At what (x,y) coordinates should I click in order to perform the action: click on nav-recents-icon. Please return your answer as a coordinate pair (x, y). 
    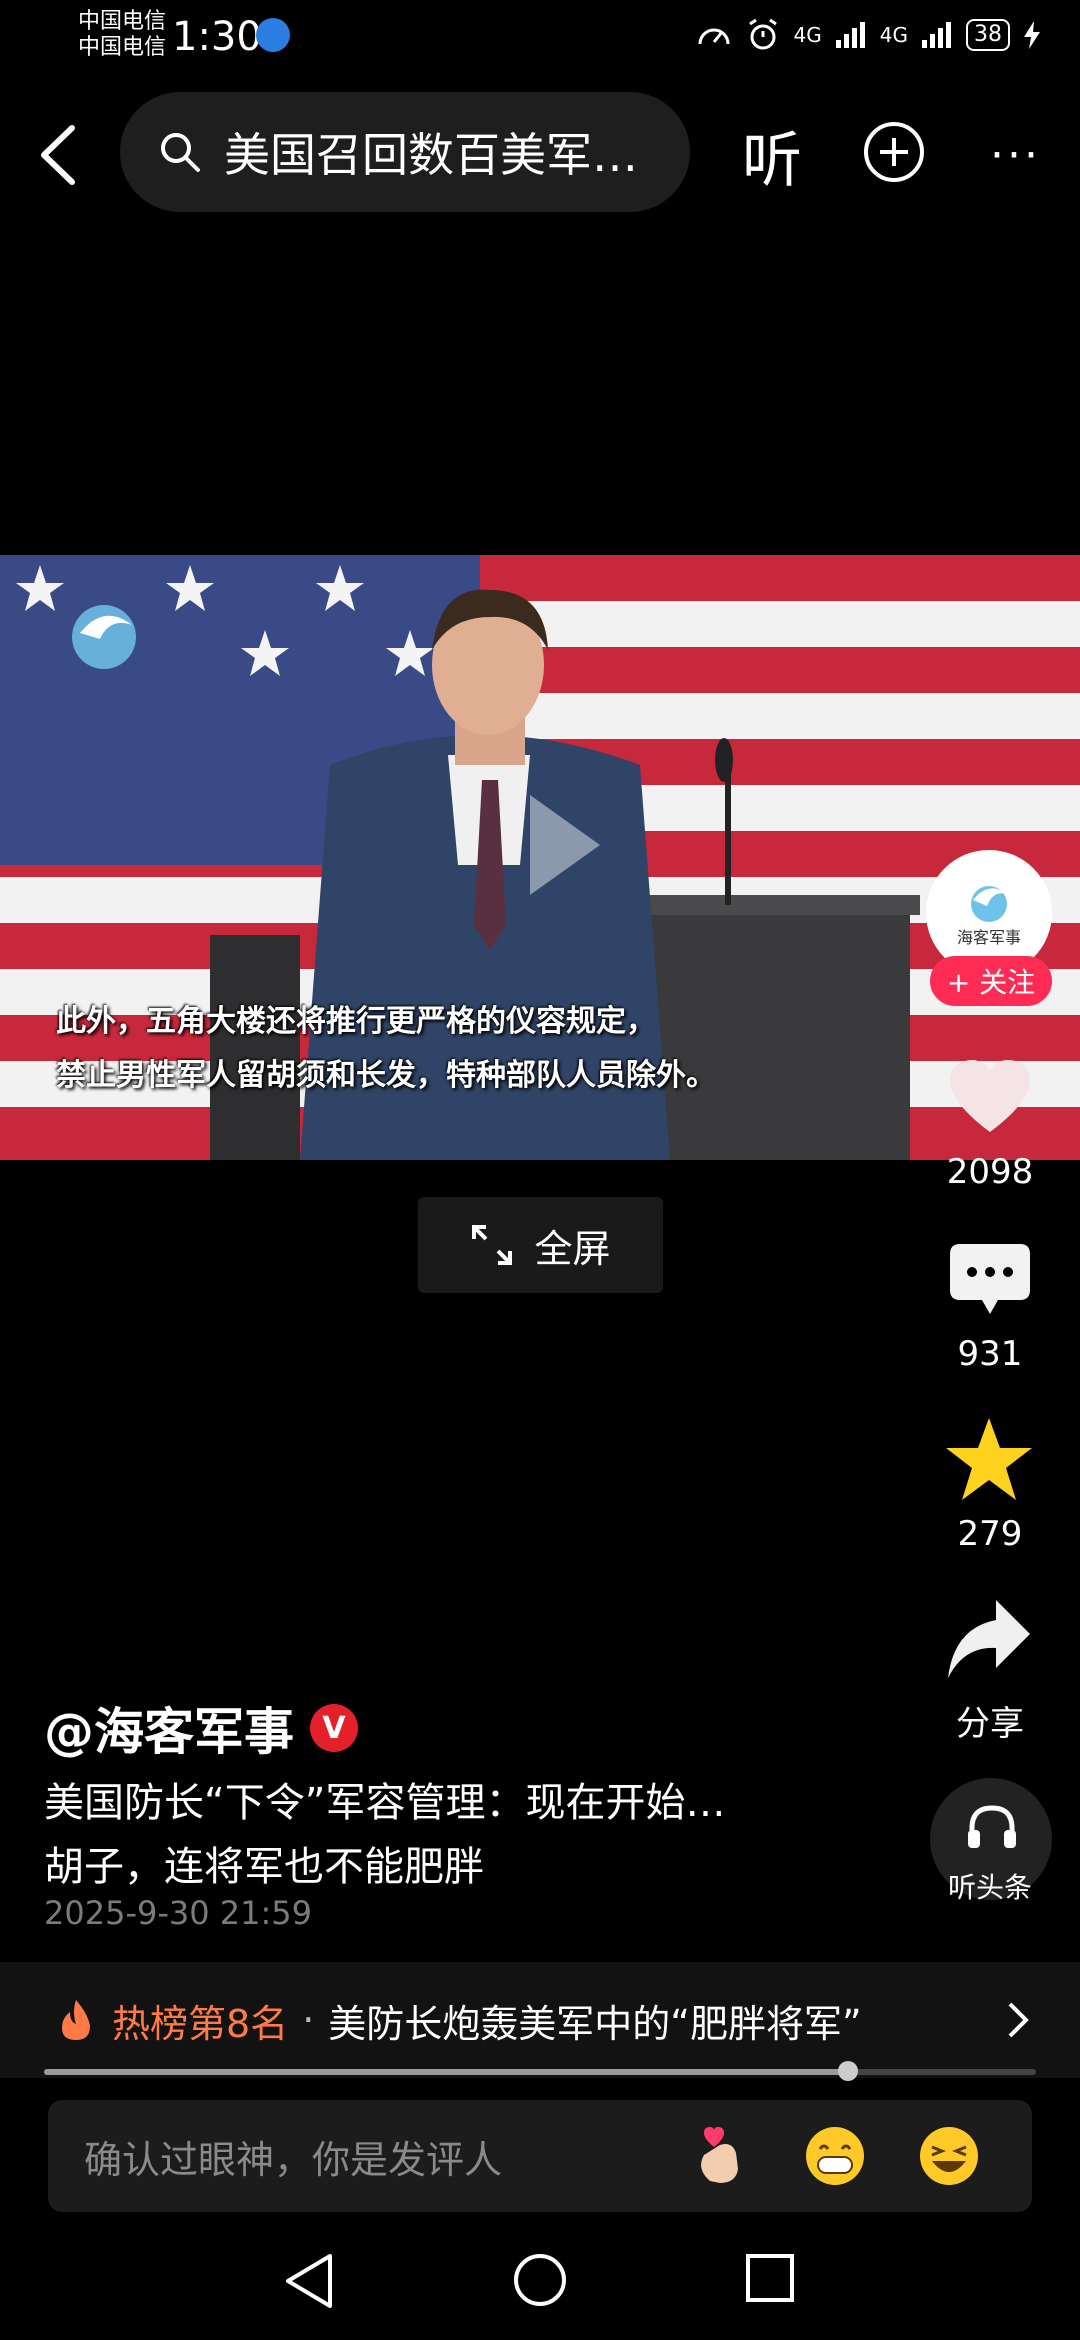
    Looking at the image, I should click on (770, 2278).